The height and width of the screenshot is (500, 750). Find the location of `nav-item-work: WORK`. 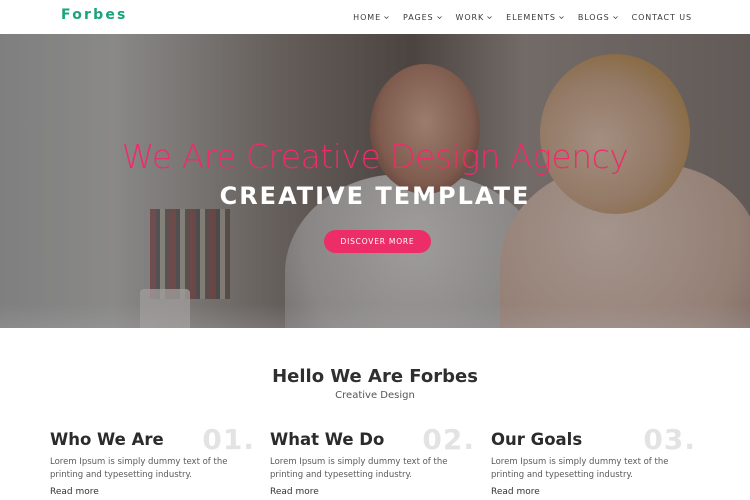

nav-item-work: WORK is located at coordinates (474, 17).